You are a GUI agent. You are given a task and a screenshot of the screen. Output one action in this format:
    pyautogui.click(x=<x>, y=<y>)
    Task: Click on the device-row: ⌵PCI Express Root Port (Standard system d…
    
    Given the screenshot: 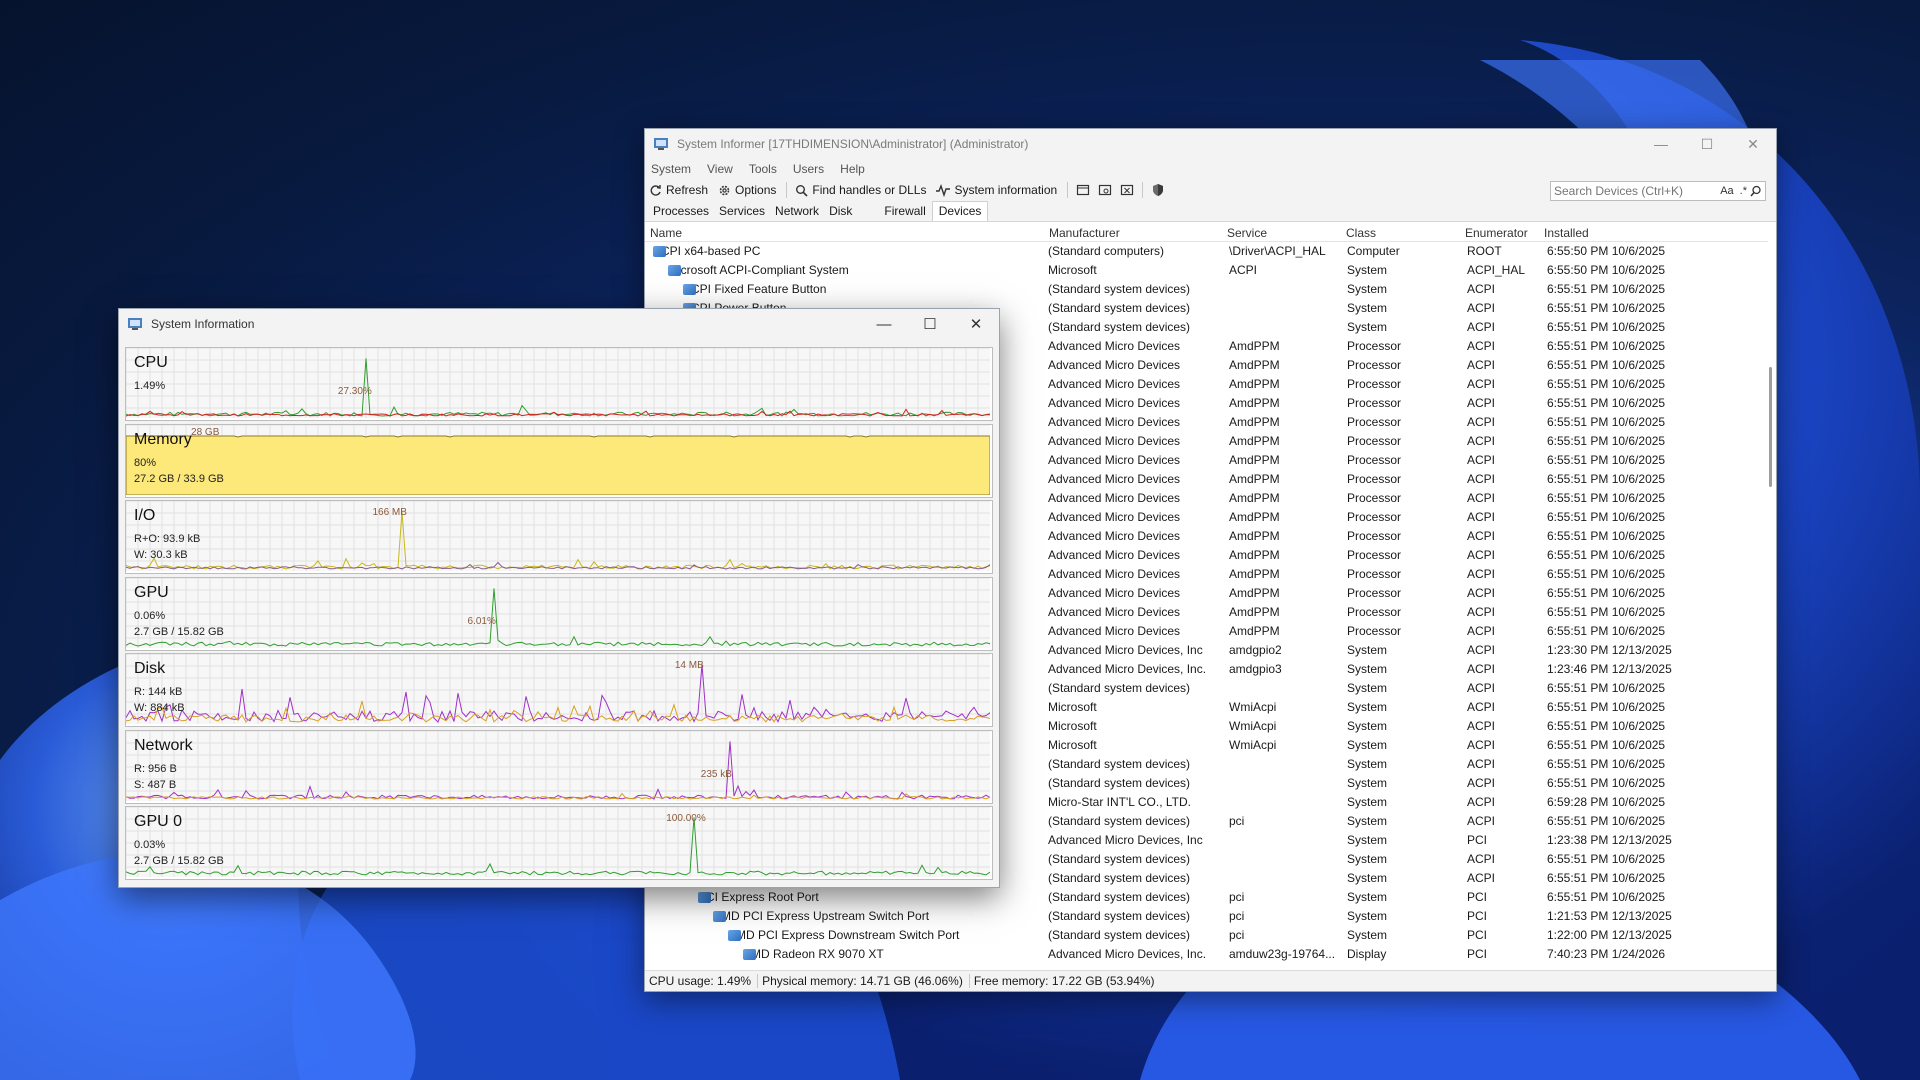 What is the action you would take?
    pyautogui.click(x=1204, y=897)
    